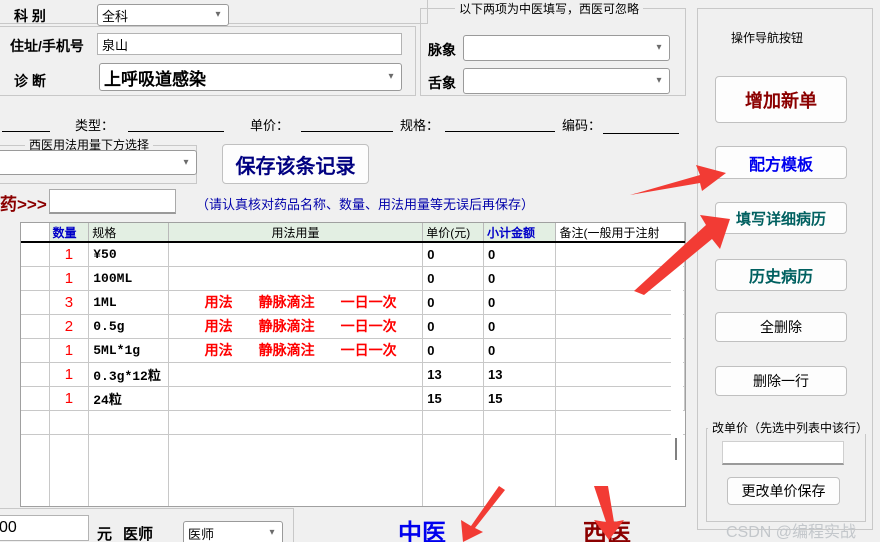 The image size is (880, 542). What do you see at coordinates (250, 77) in the screenshot?
I see `diagnosis-combo: 上呼吸道感染 ▾` at bounding box center [250, 77].